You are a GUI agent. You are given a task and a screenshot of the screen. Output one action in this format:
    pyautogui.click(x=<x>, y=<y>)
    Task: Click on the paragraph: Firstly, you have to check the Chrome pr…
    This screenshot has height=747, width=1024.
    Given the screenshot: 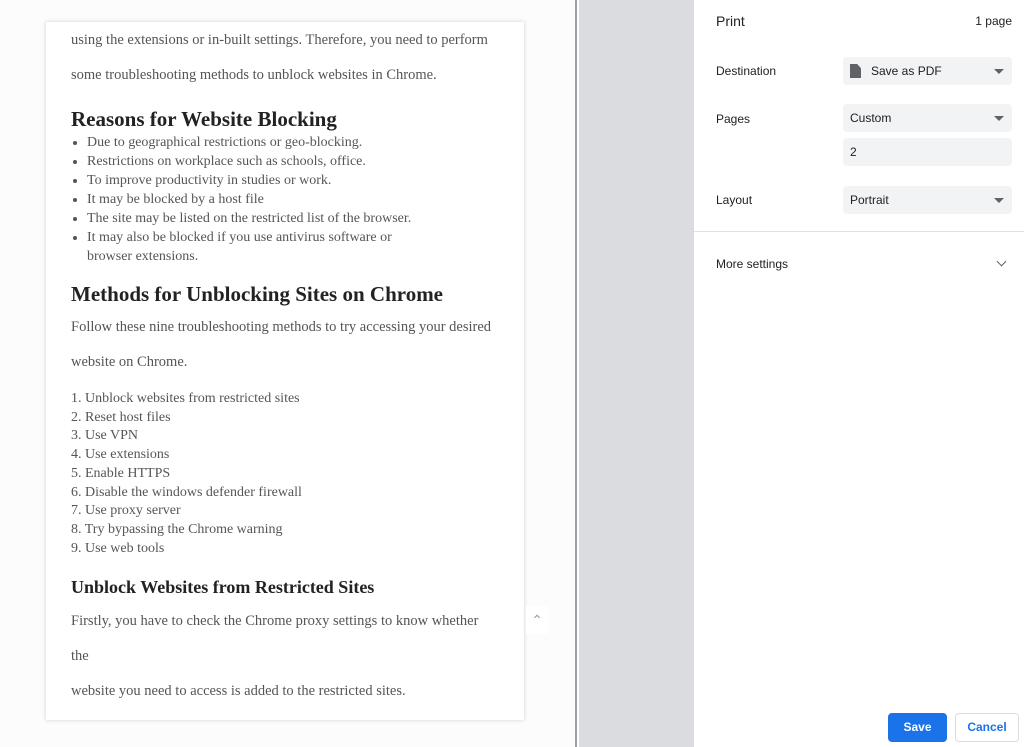 What is the action you would take?
    pyautogui.click(x=275, y=639)
    